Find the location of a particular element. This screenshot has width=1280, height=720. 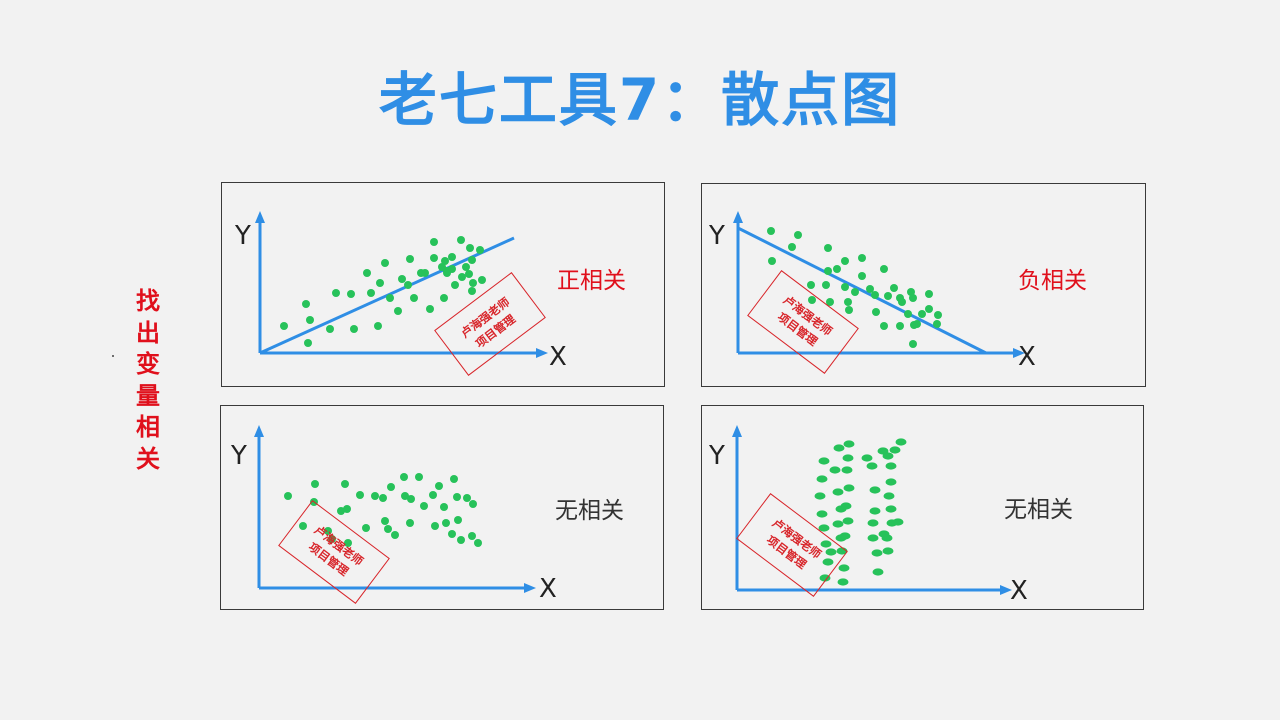

scatter-positive: Y X 正相关 卢海强老师 项目管理 is located at coordinates (430, 293).